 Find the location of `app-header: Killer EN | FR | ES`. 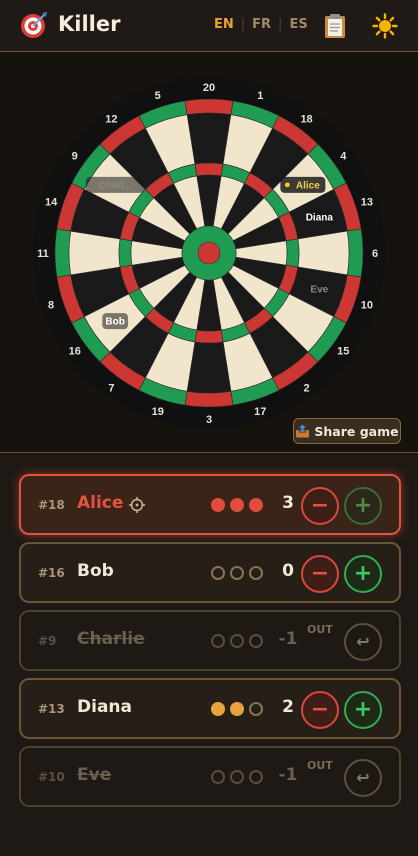

app-header: Killer EN | FR | ES is located at coordinates (209, 26).